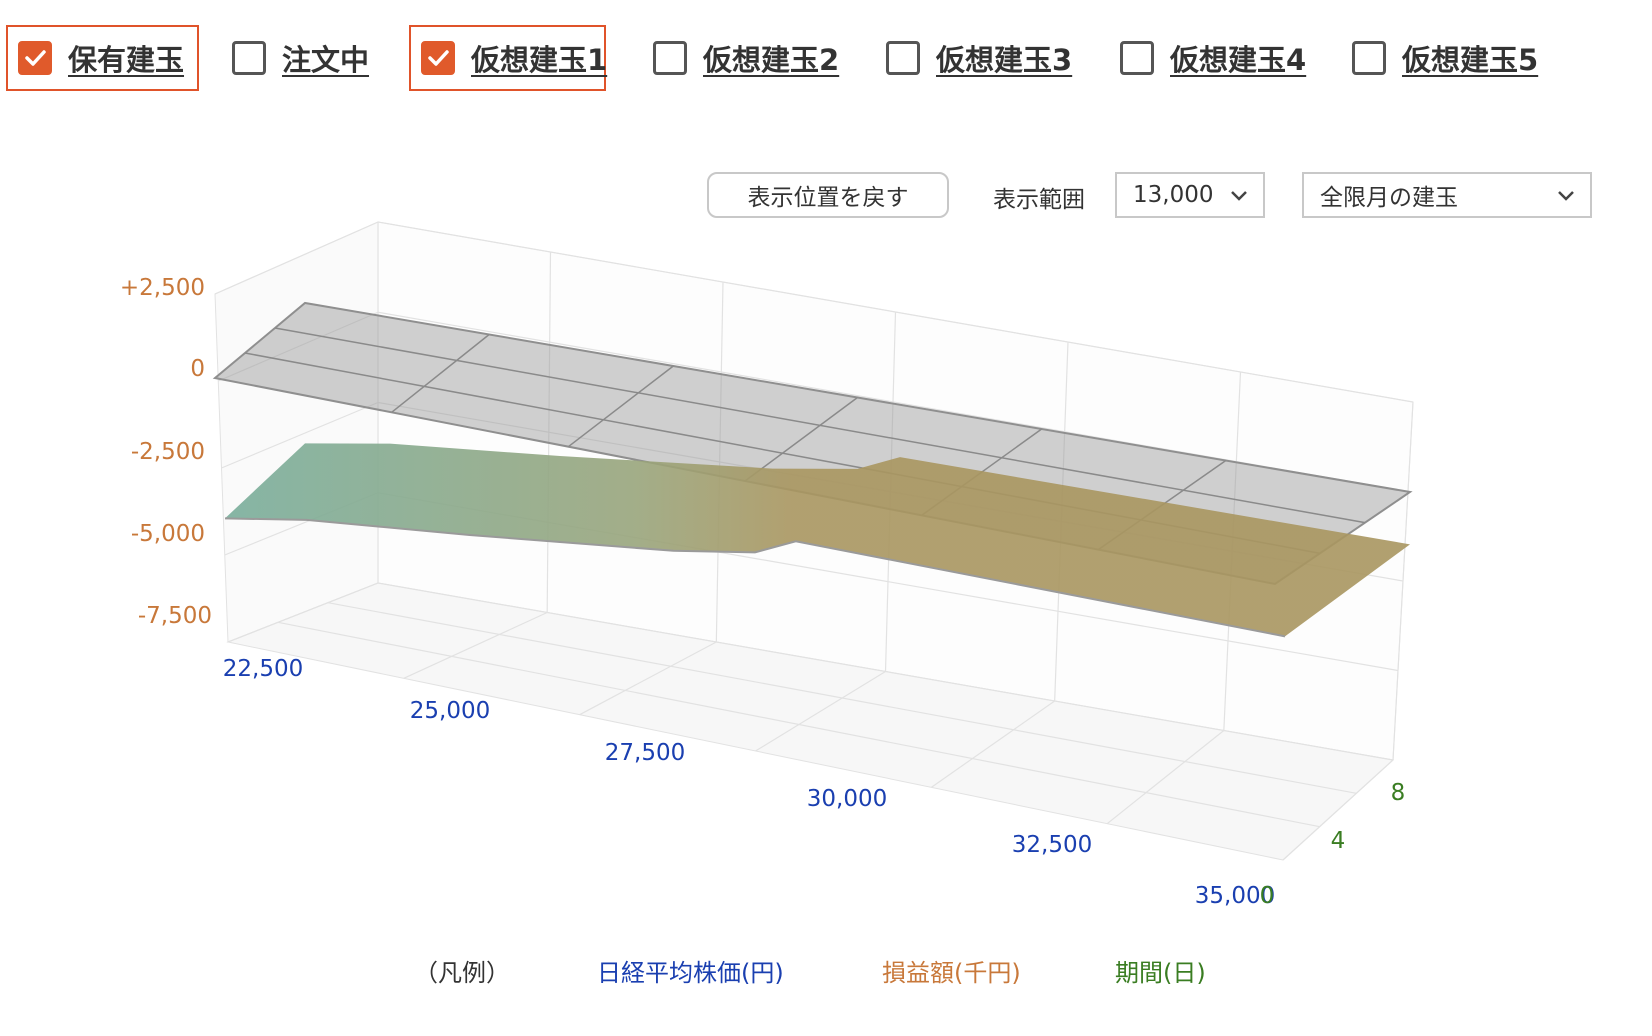 The image size is (1652, 1036). I want to click on checkbox-pending-orders: 注文中, so click(300, 58).